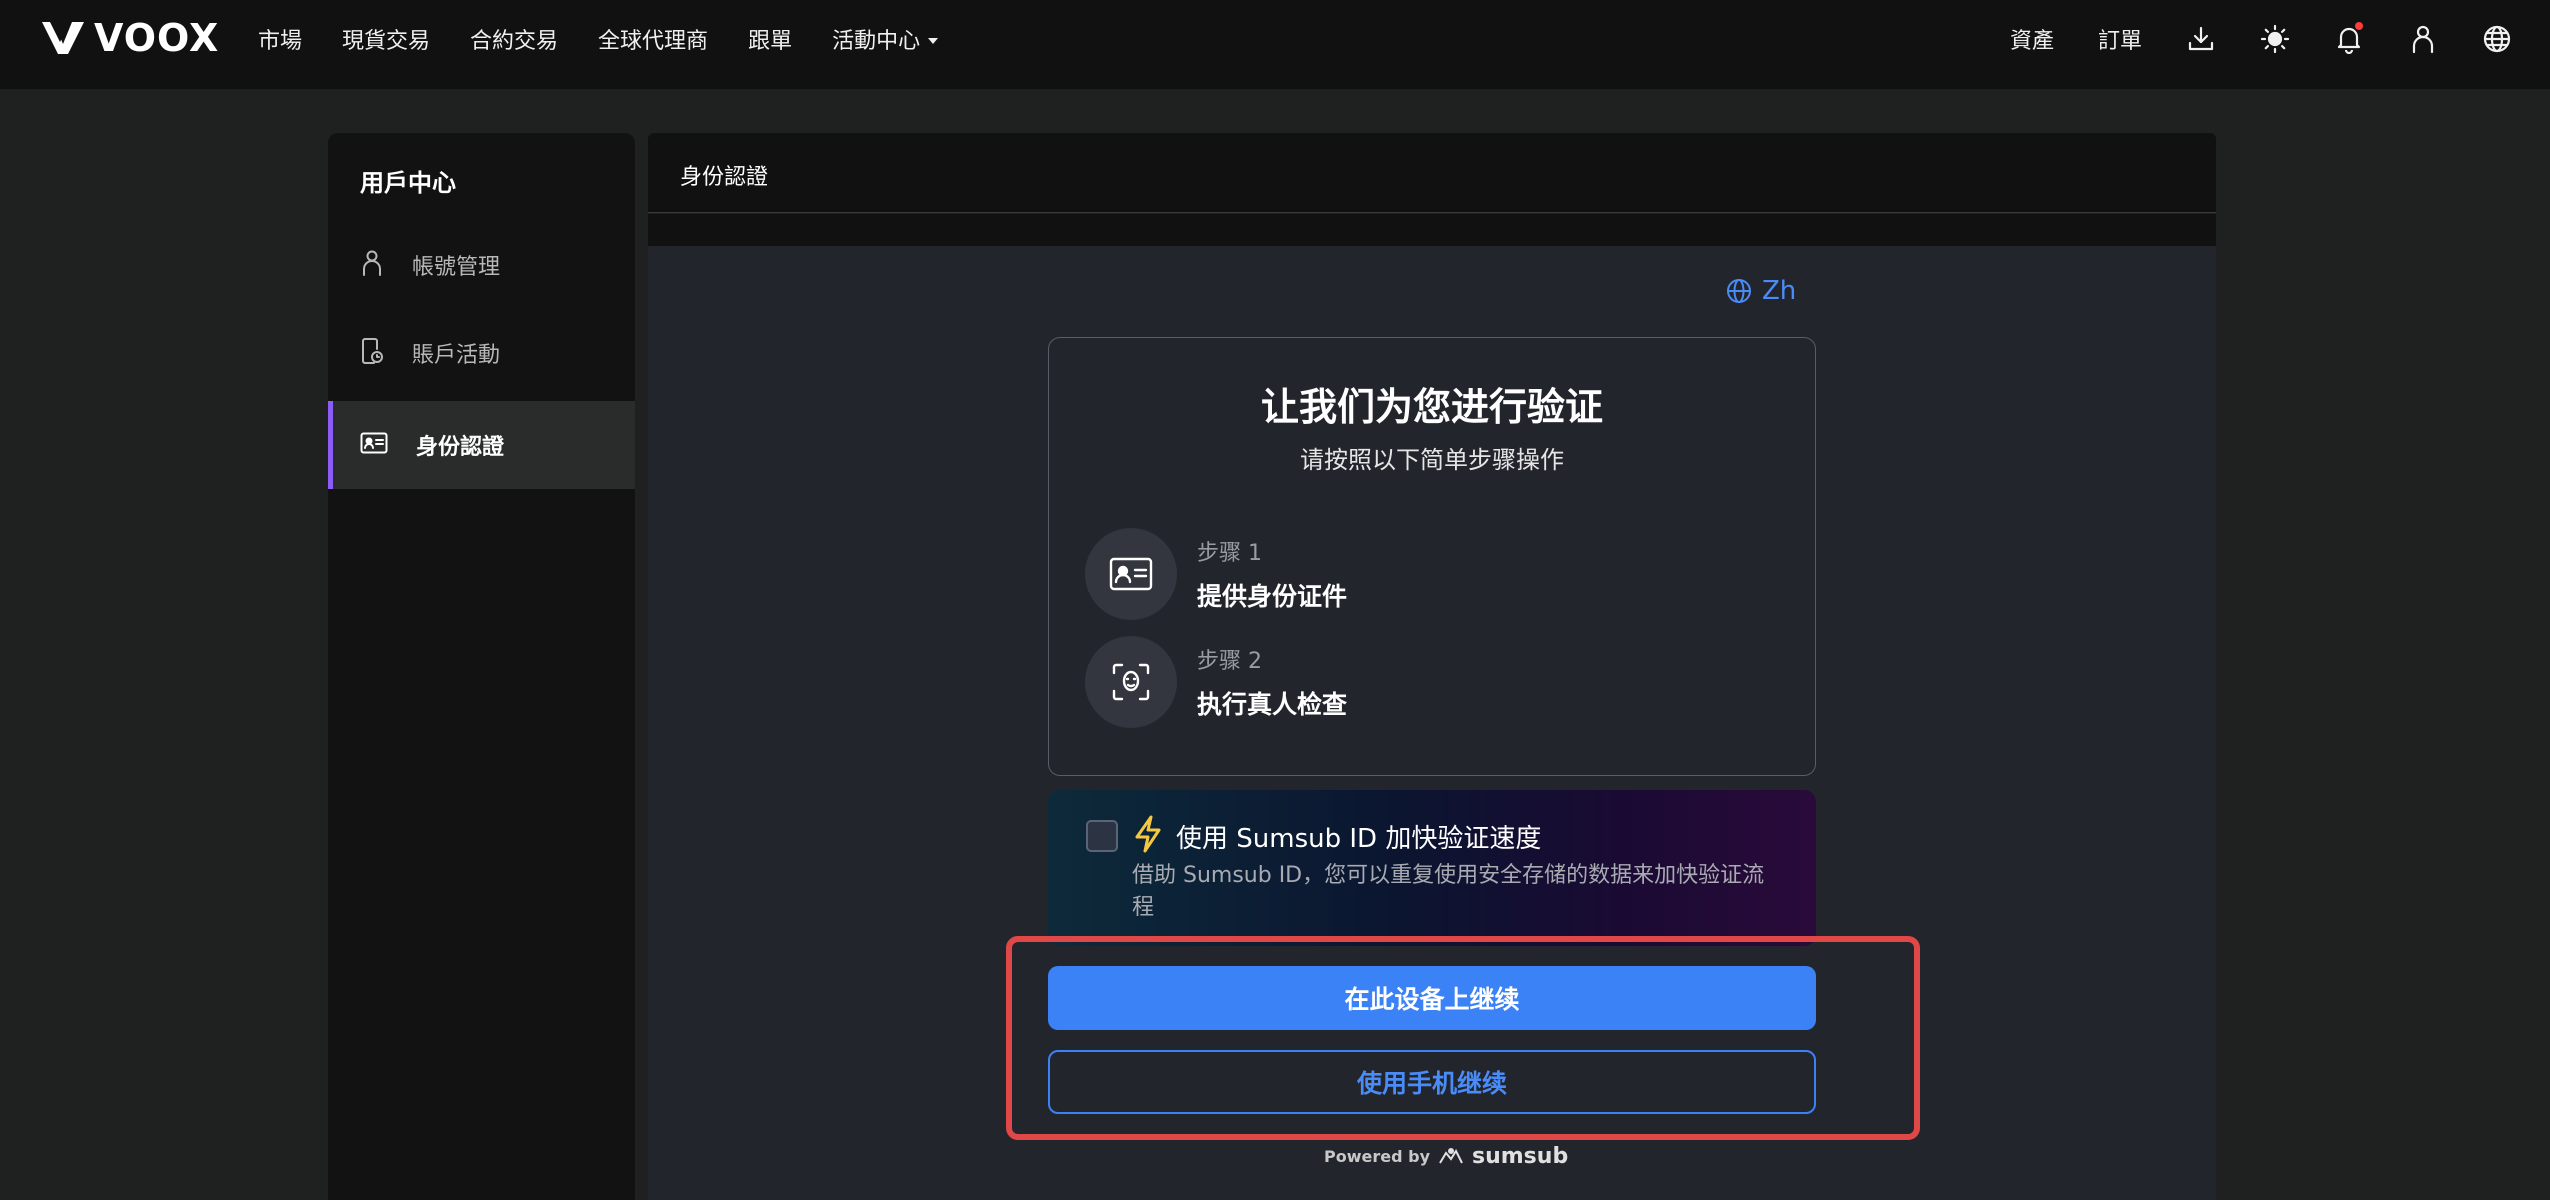 Image resolution: width=2550 pixels, height=1200 pixels. Describe the element at coordinates (1520, 1156) in the screenshot. I see `sumsub-brand: sumsub` at that location.